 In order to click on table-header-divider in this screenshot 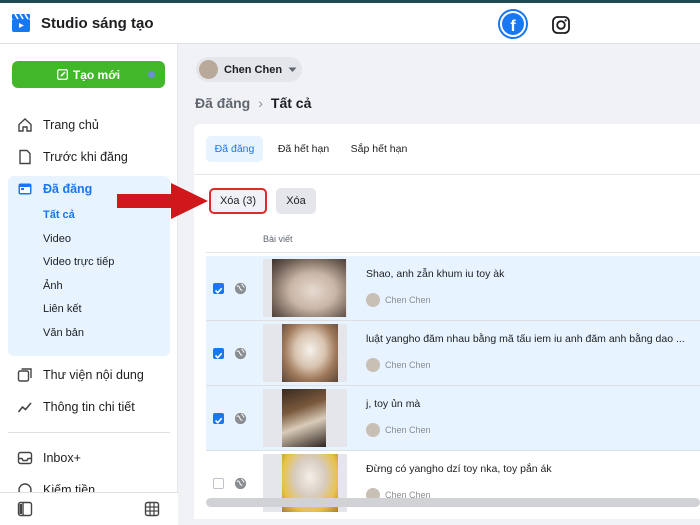, I will do `click(453, 252)`.